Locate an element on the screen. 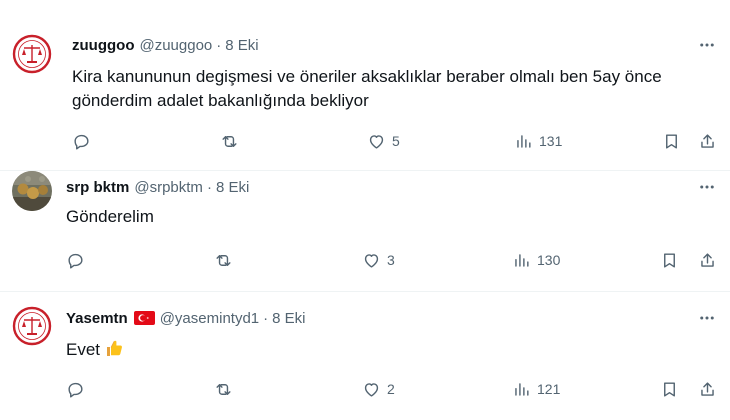 The image size is (730, 420). display-name: srp bktm is located at coordinates (97, 187).